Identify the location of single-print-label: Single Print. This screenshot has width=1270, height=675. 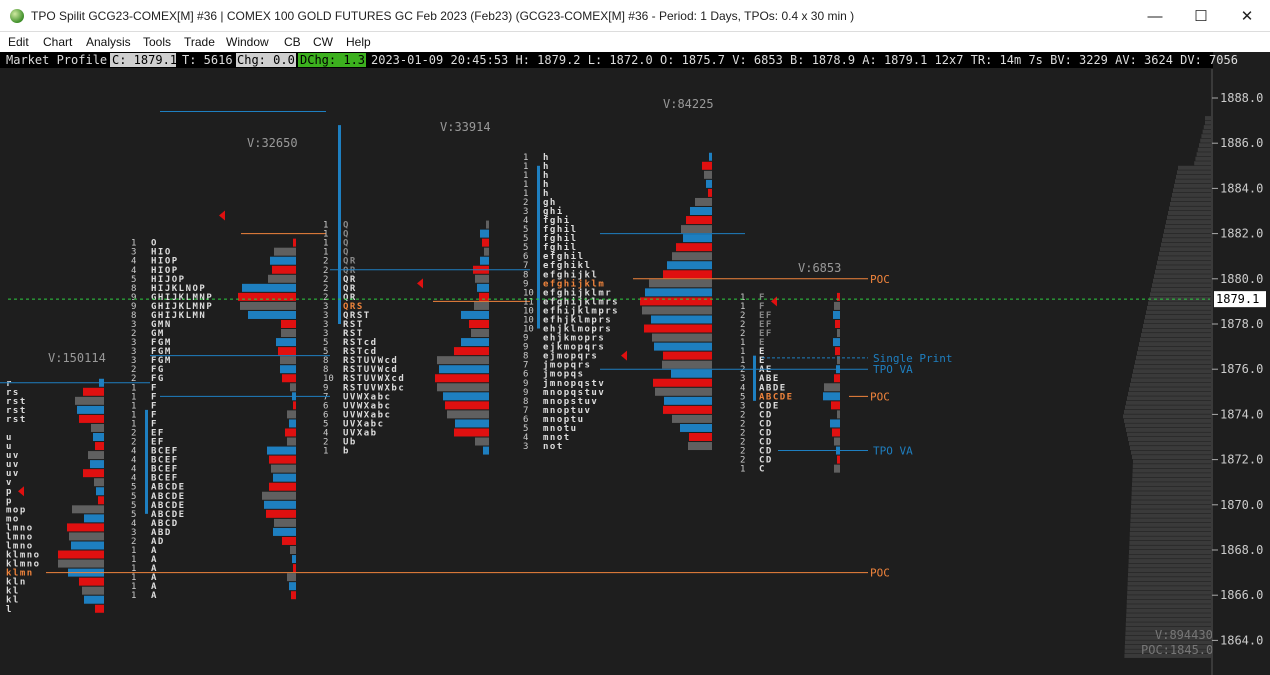
(912, 358).